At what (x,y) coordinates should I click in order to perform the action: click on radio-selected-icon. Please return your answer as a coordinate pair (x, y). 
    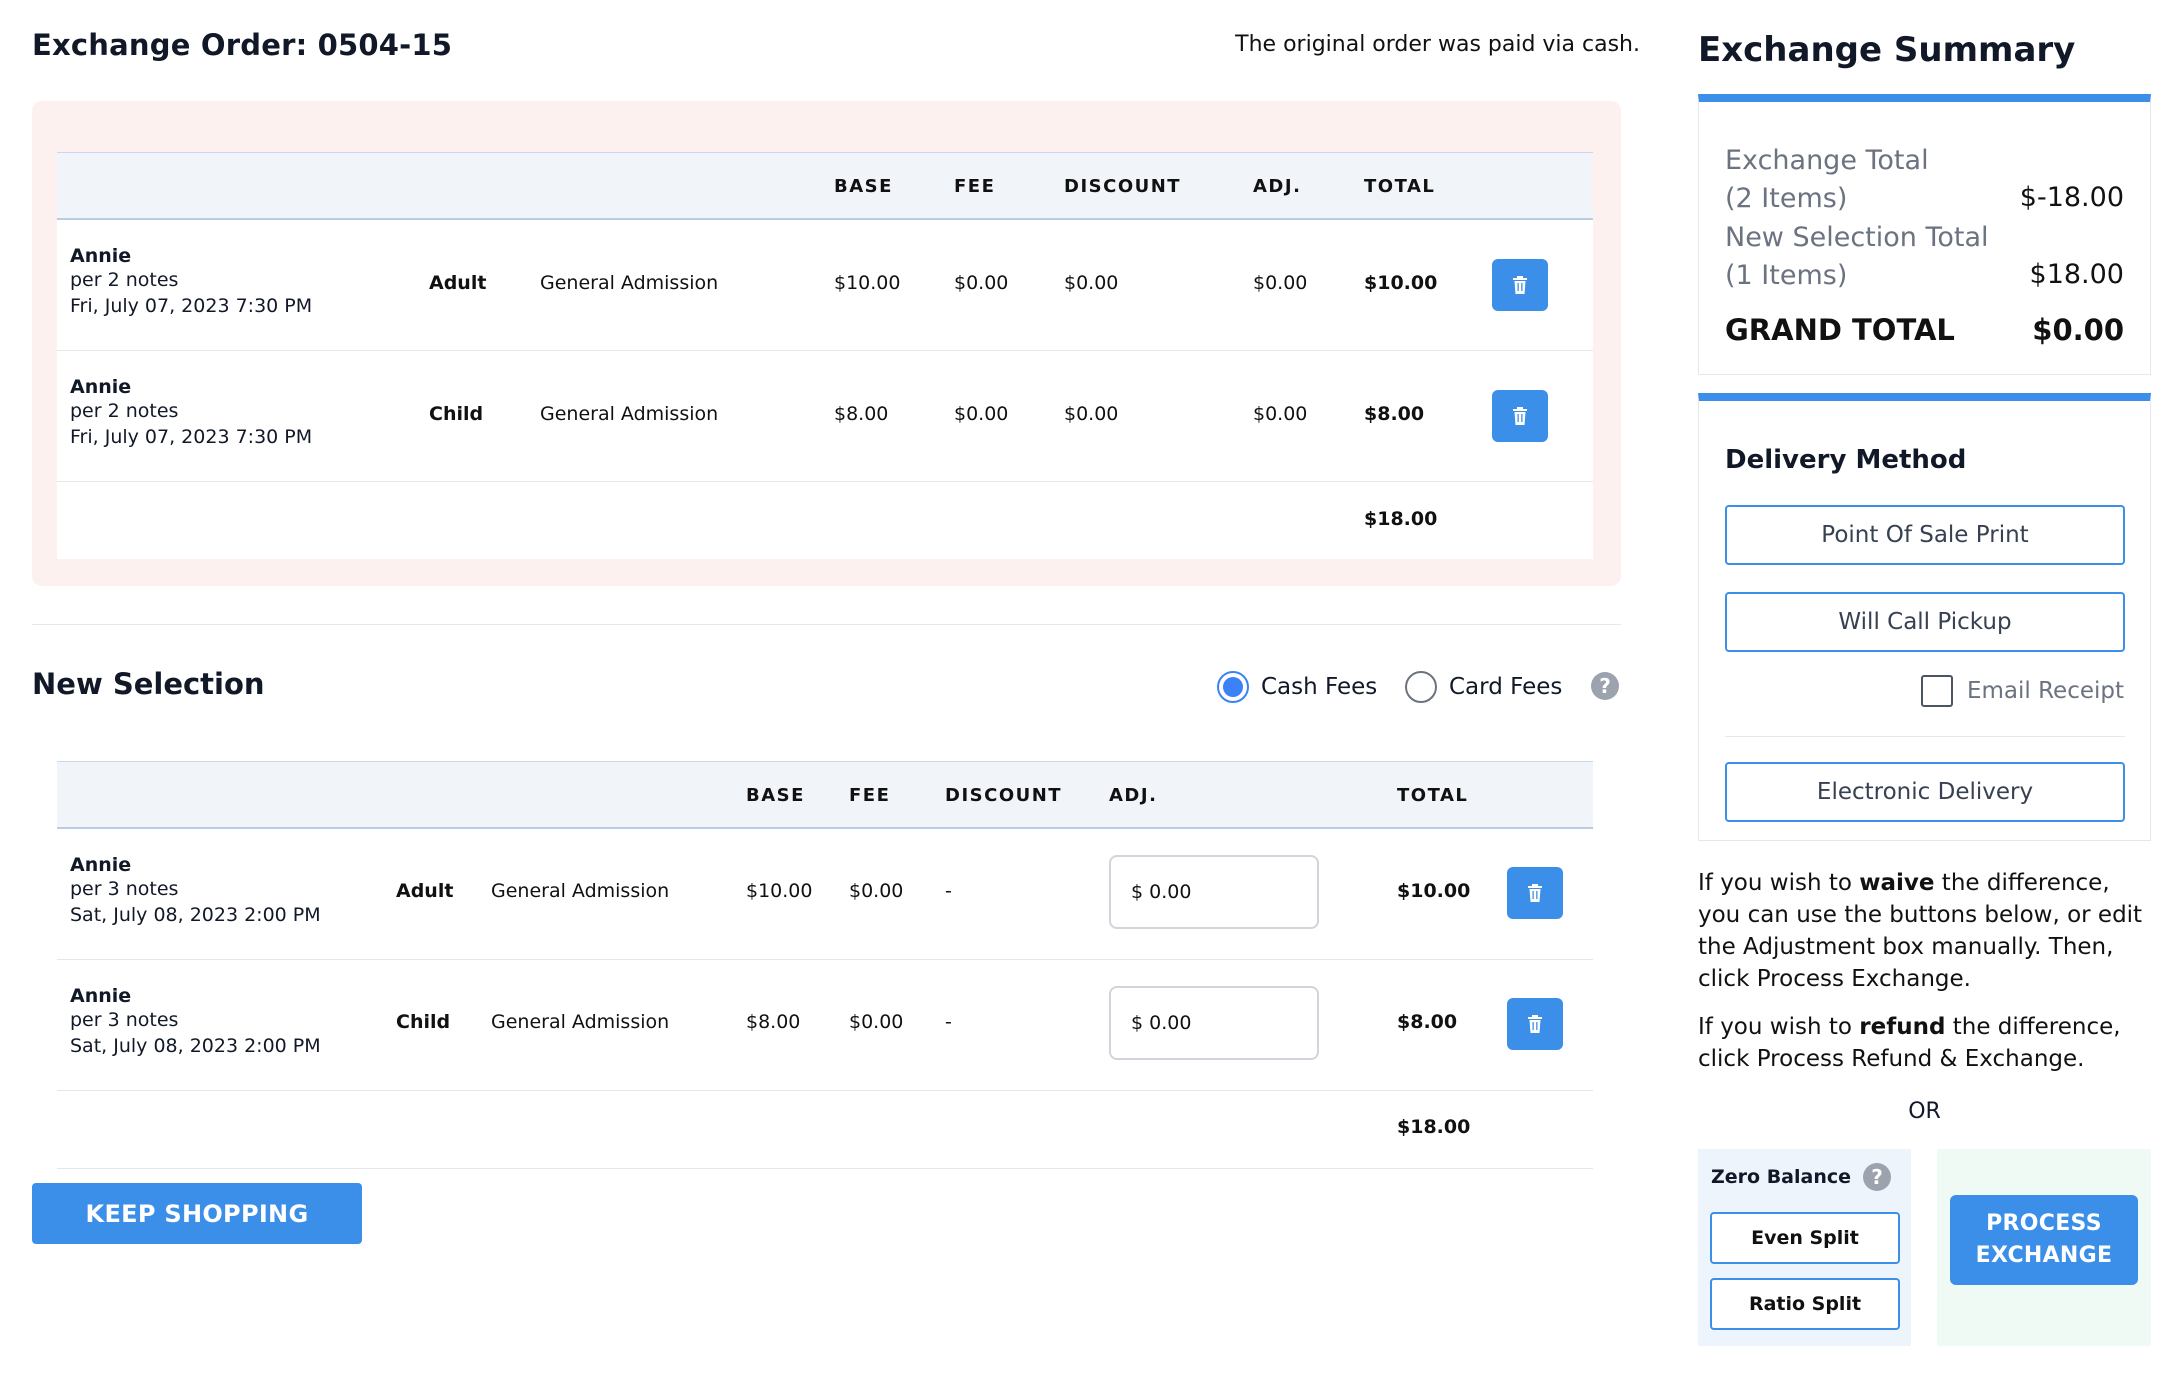
    Looking at the image, I should click on (1233, 687).